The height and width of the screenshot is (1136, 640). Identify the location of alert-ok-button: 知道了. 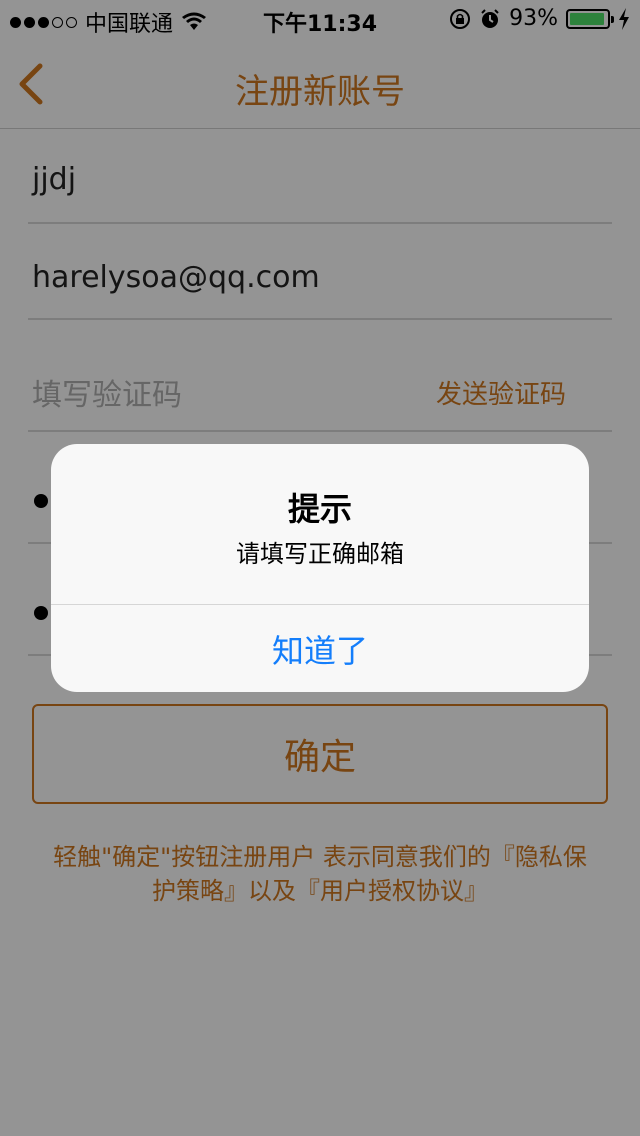
(320, 648).